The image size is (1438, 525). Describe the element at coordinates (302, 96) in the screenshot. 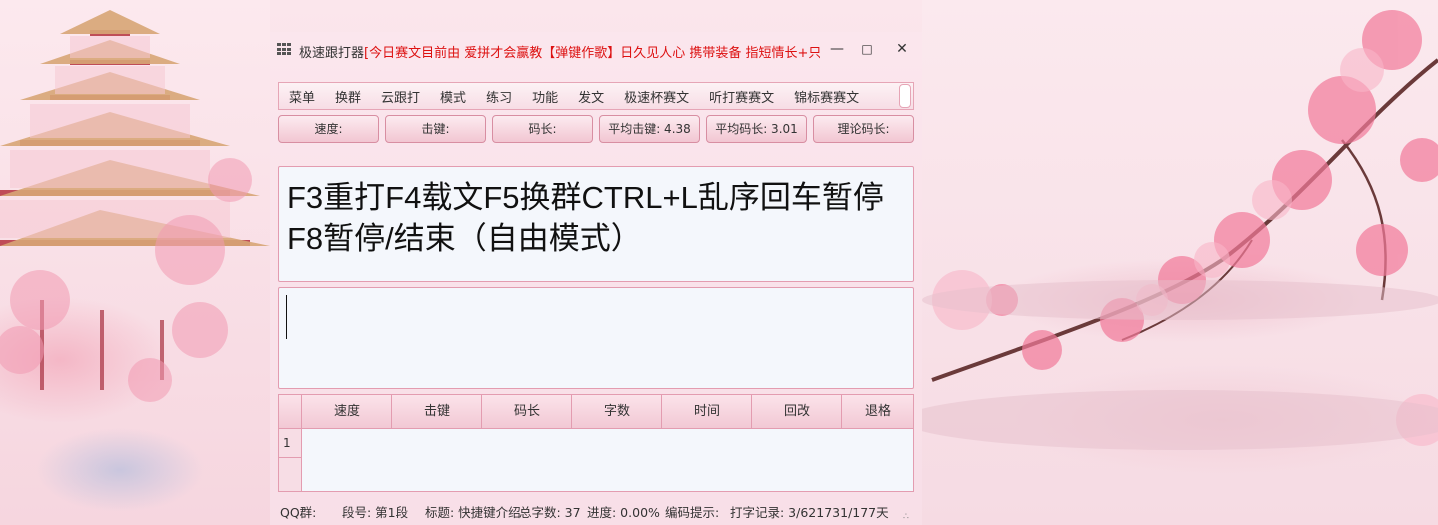

I see `menu-item-menu: 菜单` at that location.